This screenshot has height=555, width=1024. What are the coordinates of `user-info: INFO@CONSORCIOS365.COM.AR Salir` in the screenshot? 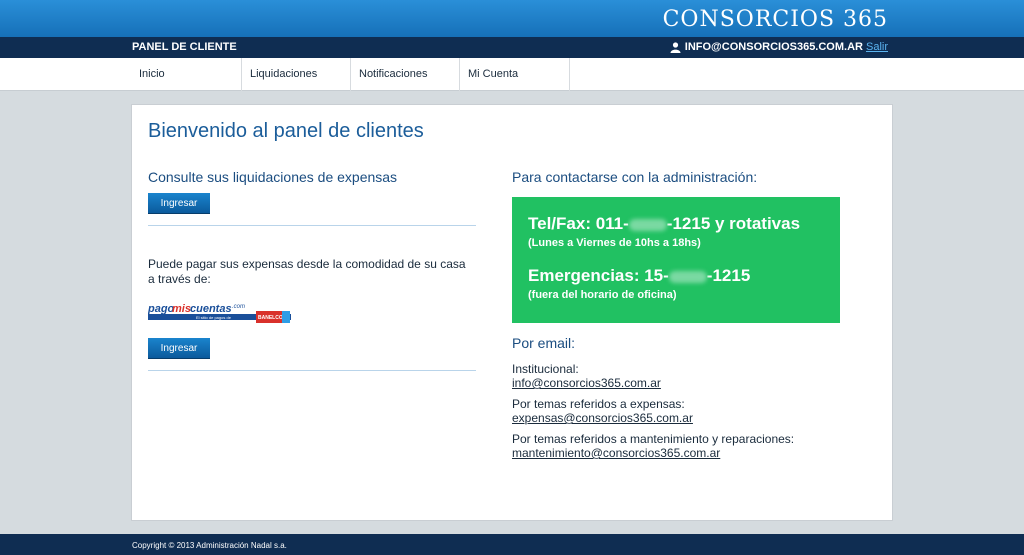 It's located at (779, 47).